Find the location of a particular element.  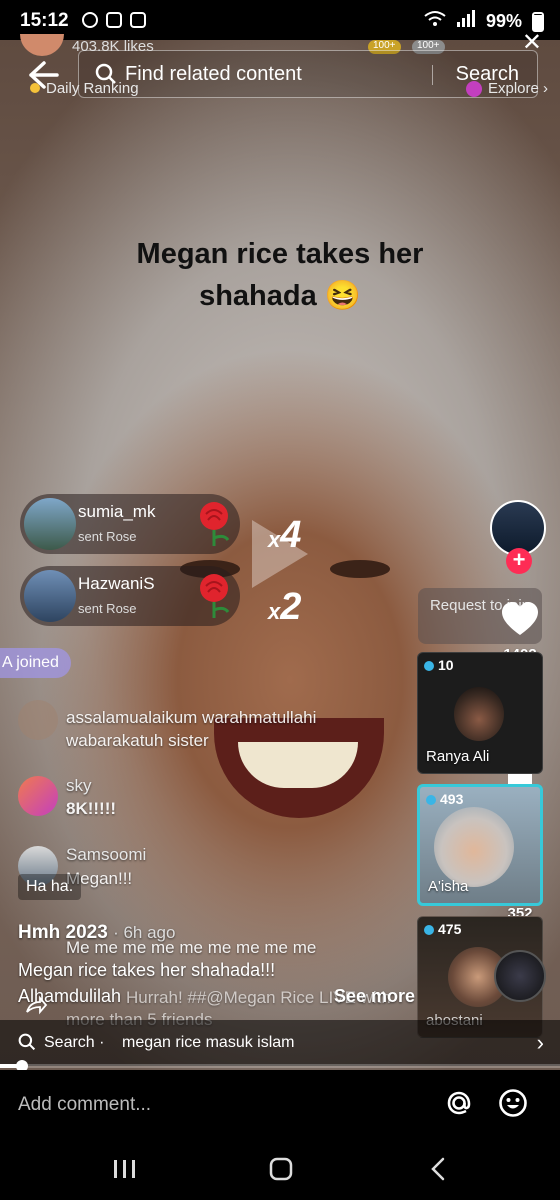

comment-text: wabarakatuh sister is located at coordinates (137, 740).